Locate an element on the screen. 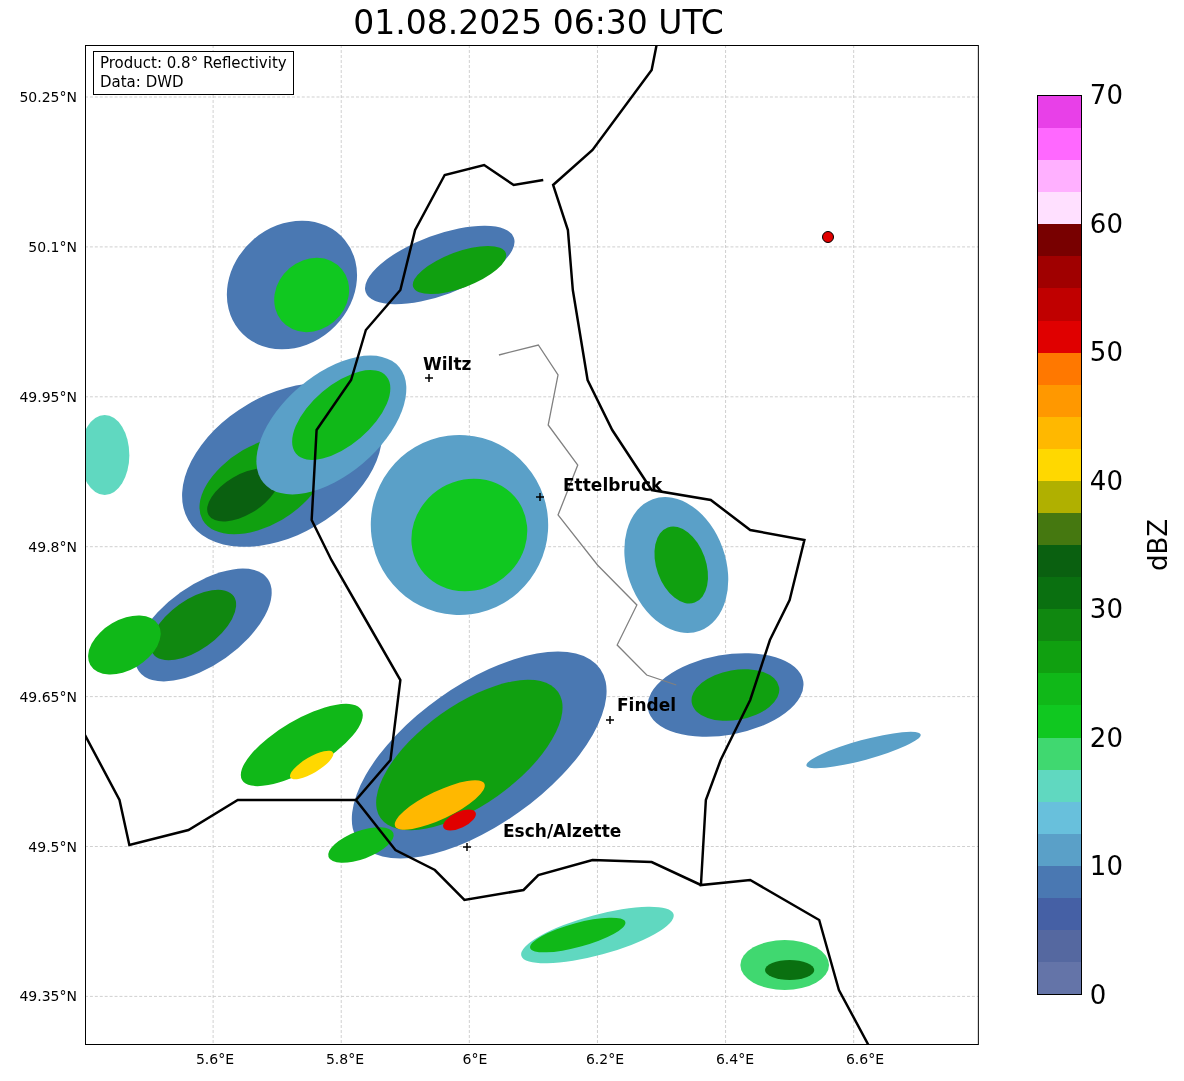 The width and height of the screenshot is (1184, 1081). colorbar-label: dBZ is located at coordinates (1157, 545).